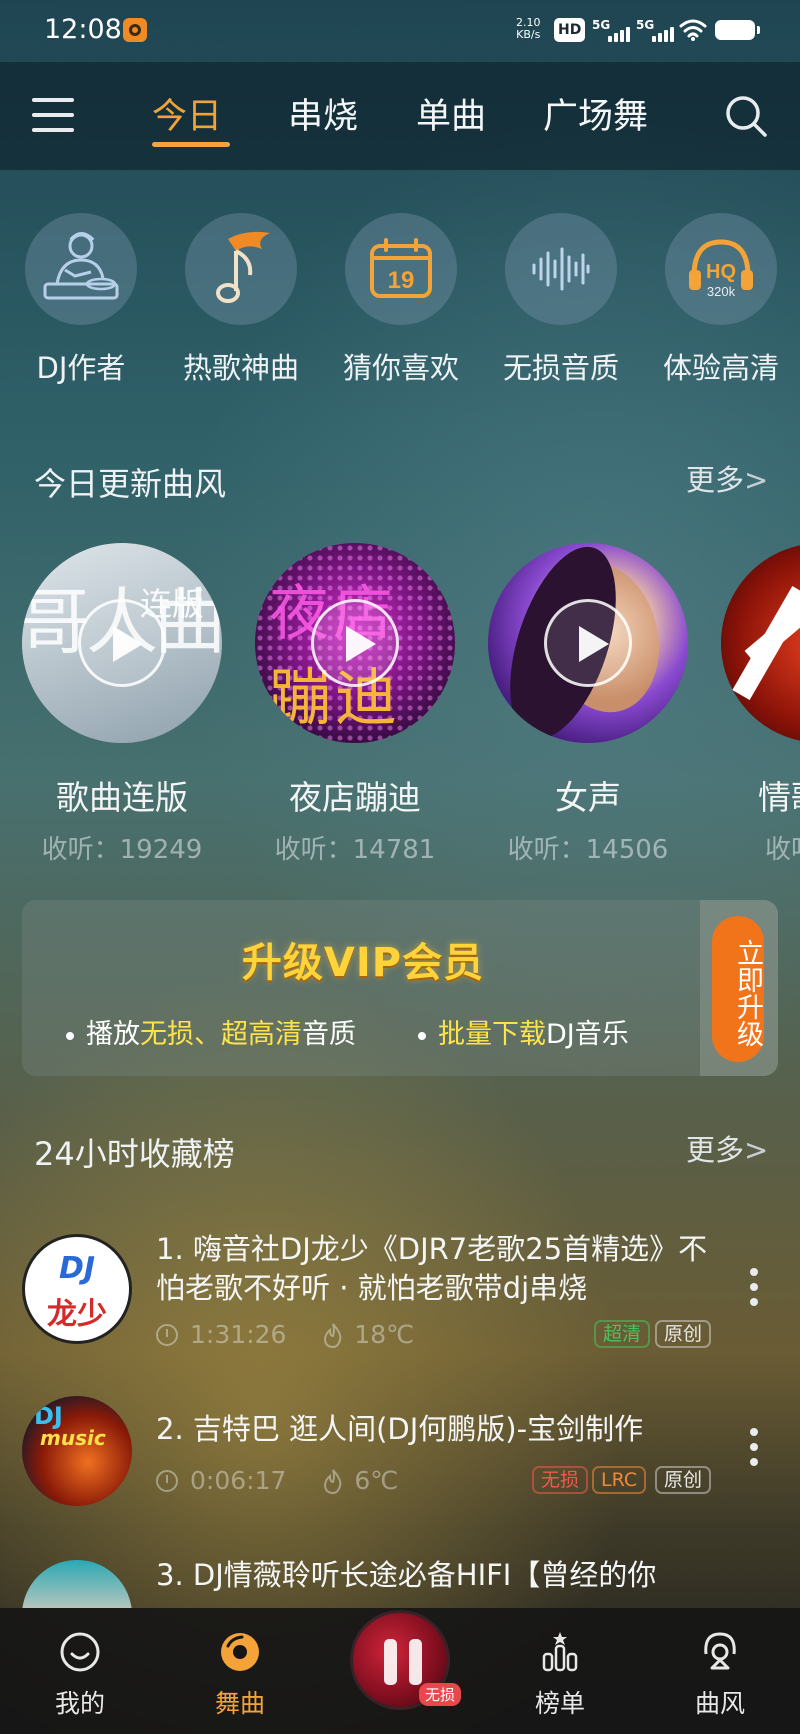 Image resolution: width=800 pixels, height=1734 pixels. I want to click on pause-icon, so click(403, 1662).